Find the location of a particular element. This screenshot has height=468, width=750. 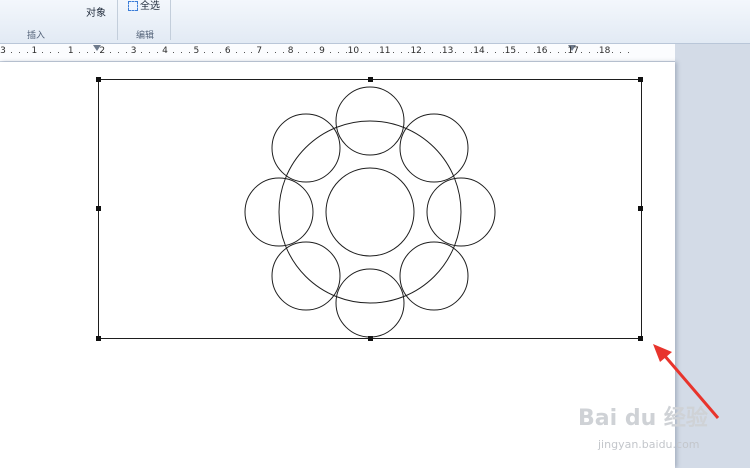

annotation-arrow is located at coordinates (686, 381).